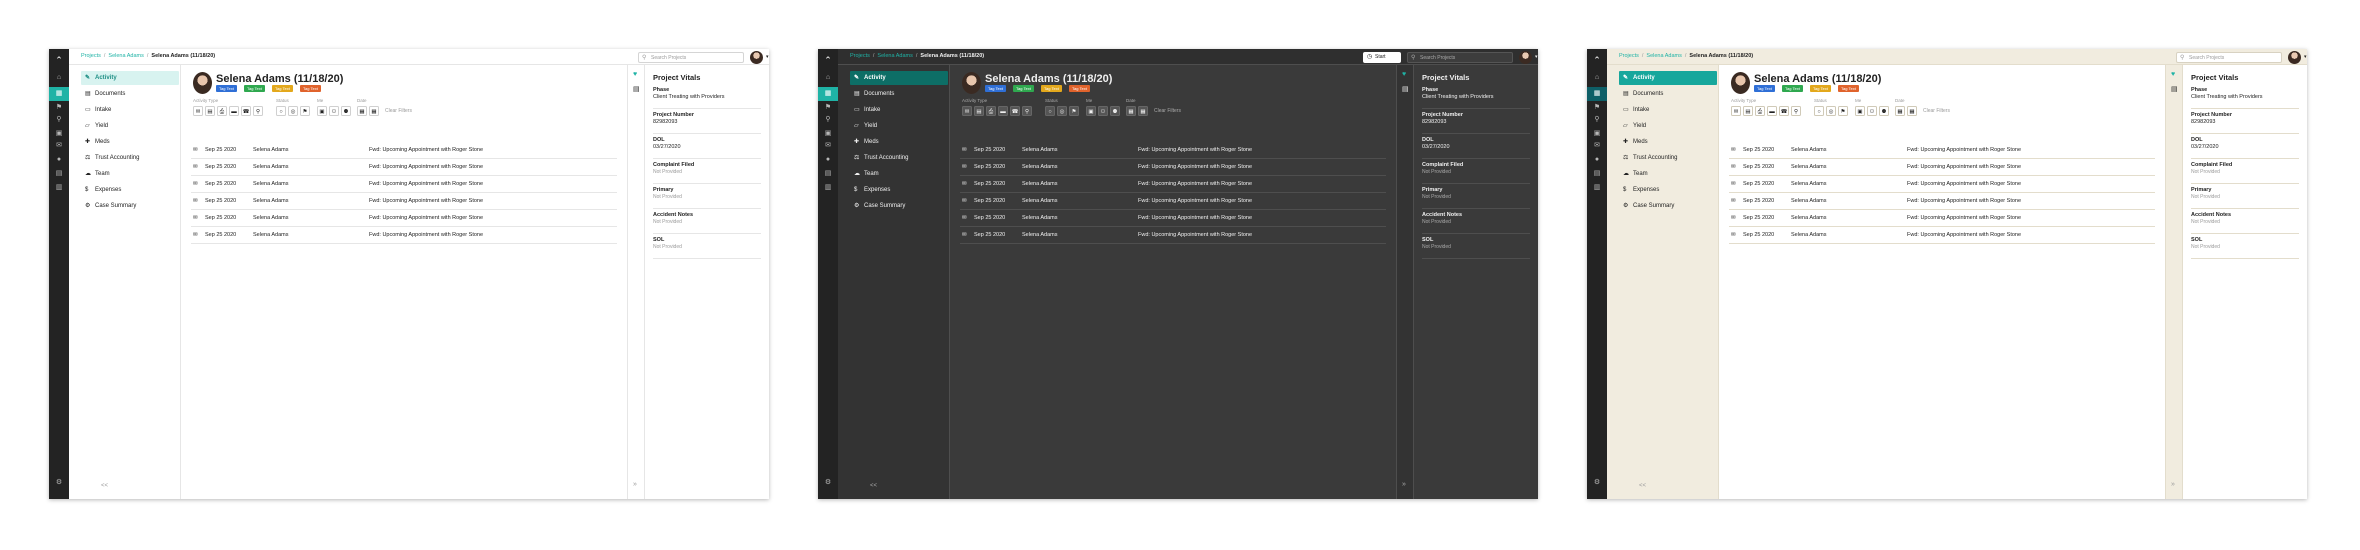 The width and height of the screenshot is (2360, 550). I want to click on clear-filters-link: Clear Filters, so click(1167, 111).